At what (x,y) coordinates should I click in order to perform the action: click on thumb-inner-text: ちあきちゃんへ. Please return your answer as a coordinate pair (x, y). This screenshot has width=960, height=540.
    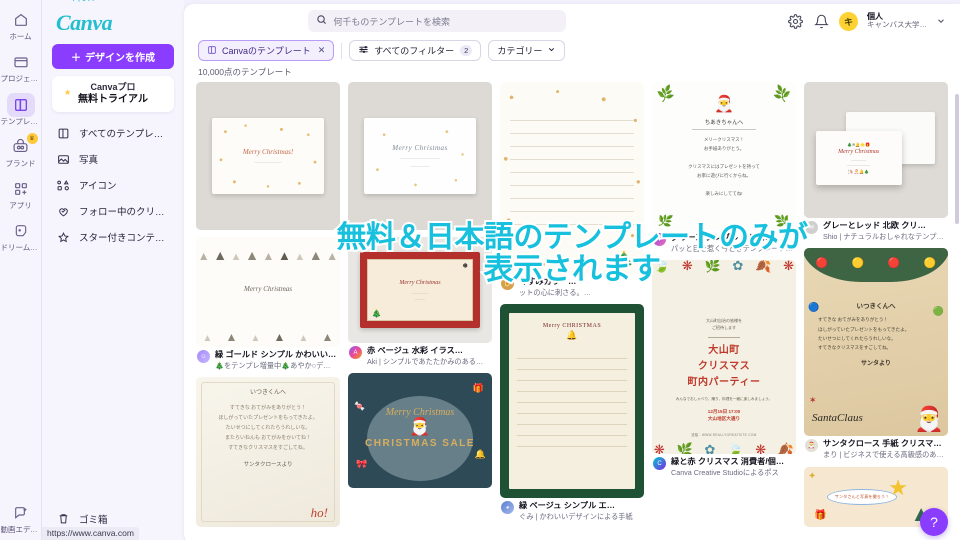
    Looking at the image, I should click on (724, 123).